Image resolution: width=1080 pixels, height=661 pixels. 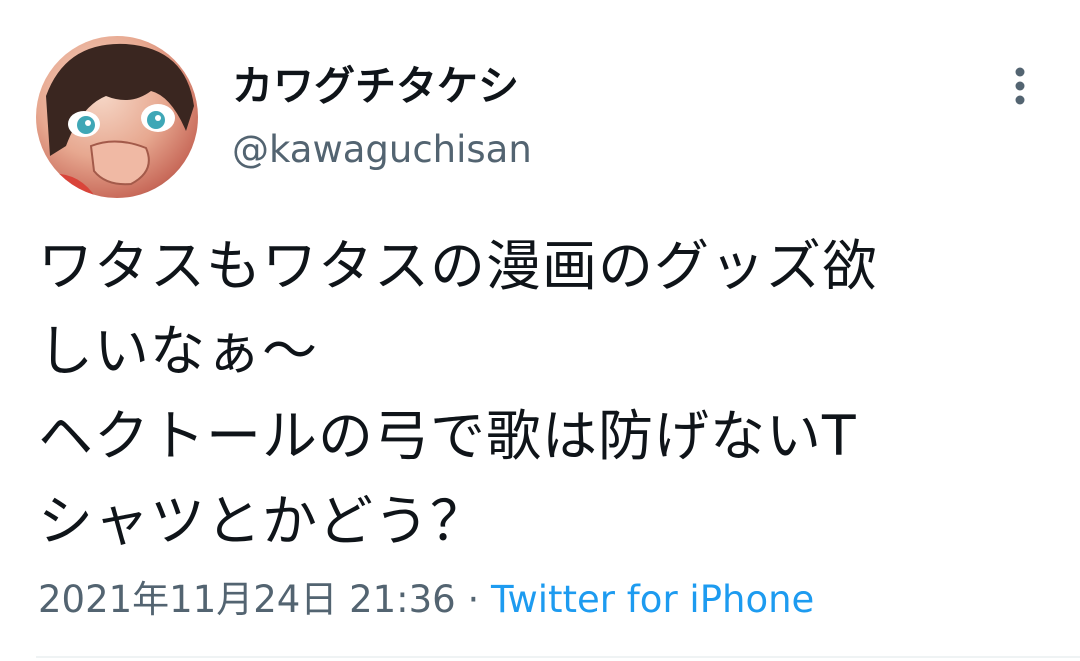 I want to click on avatar-illustration, so click(x=115, y=120).